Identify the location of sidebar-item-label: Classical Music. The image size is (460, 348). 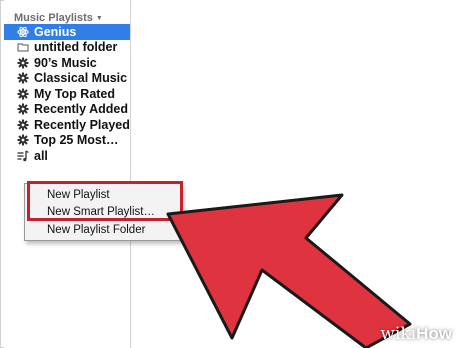
(81, 78).